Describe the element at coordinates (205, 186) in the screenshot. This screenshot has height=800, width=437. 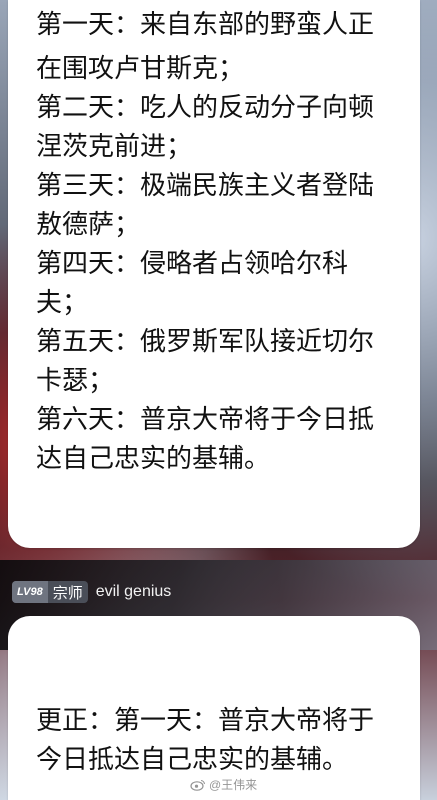
I see `message-line: 第三天：极端民族主义者登陆` at that location.